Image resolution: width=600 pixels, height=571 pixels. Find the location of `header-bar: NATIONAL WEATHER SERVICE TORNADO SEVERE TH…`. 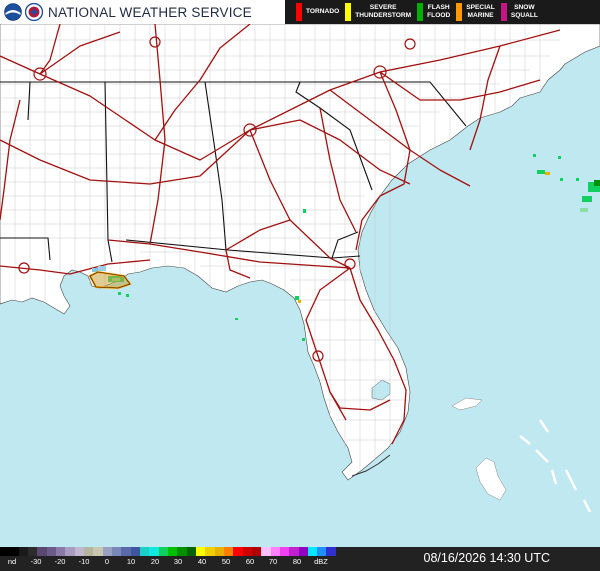

header-bar: NATIONAL WEATHER SERVICE TORNADO SEVERE TH… is located at coordinates (300, 12).